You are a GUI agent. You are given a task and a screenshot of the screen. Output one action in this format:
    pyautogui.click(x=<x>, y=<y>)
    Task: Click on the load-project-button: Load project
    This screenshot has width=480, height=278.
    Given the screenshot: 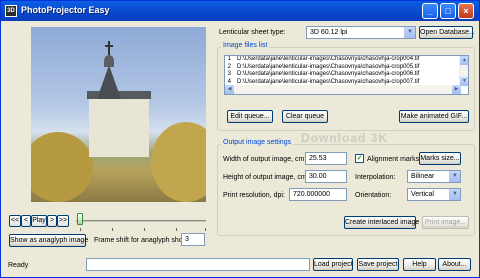 What is the action you would take?
    pyautogui.click(x=333, y=264)
    